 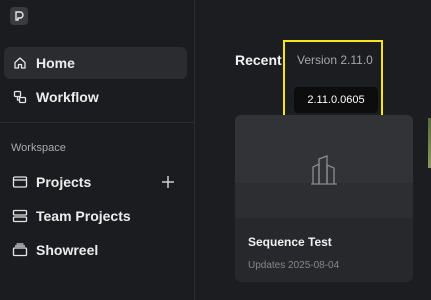 I want to click on section-label-workspace: Workspace, so click(x=38, y=148).